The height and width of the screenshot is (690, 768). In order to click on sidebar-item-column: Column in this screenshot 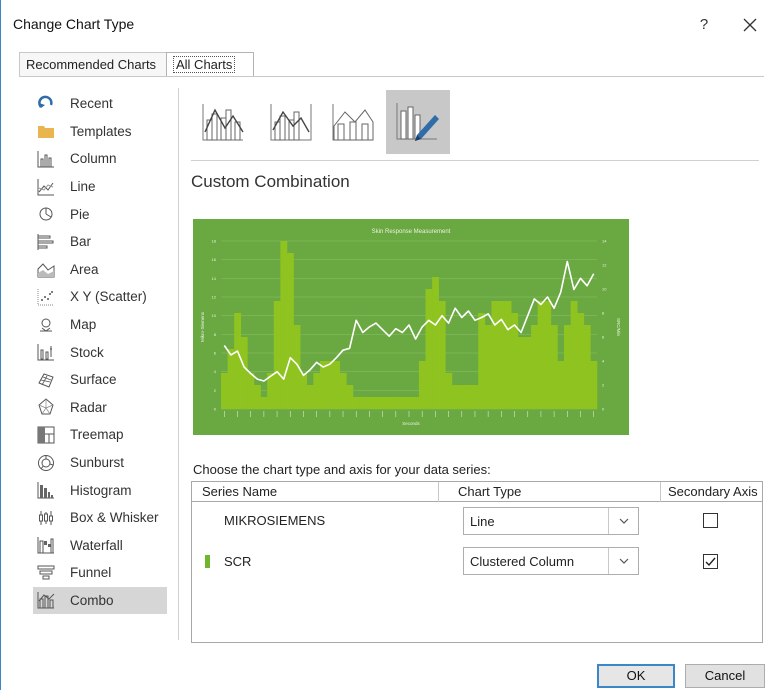, I will do `click(100, 159)`.